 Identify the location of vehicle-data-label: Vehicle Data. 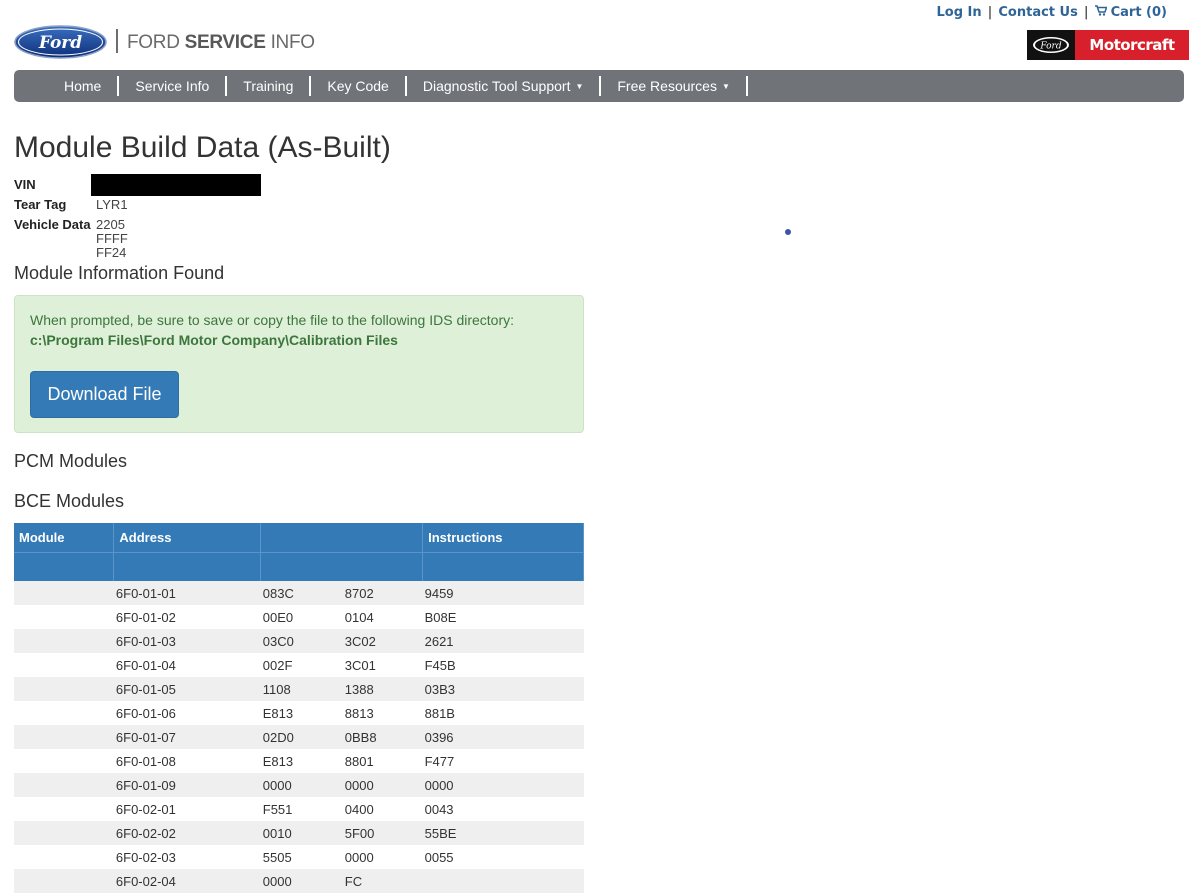
(52, 224).